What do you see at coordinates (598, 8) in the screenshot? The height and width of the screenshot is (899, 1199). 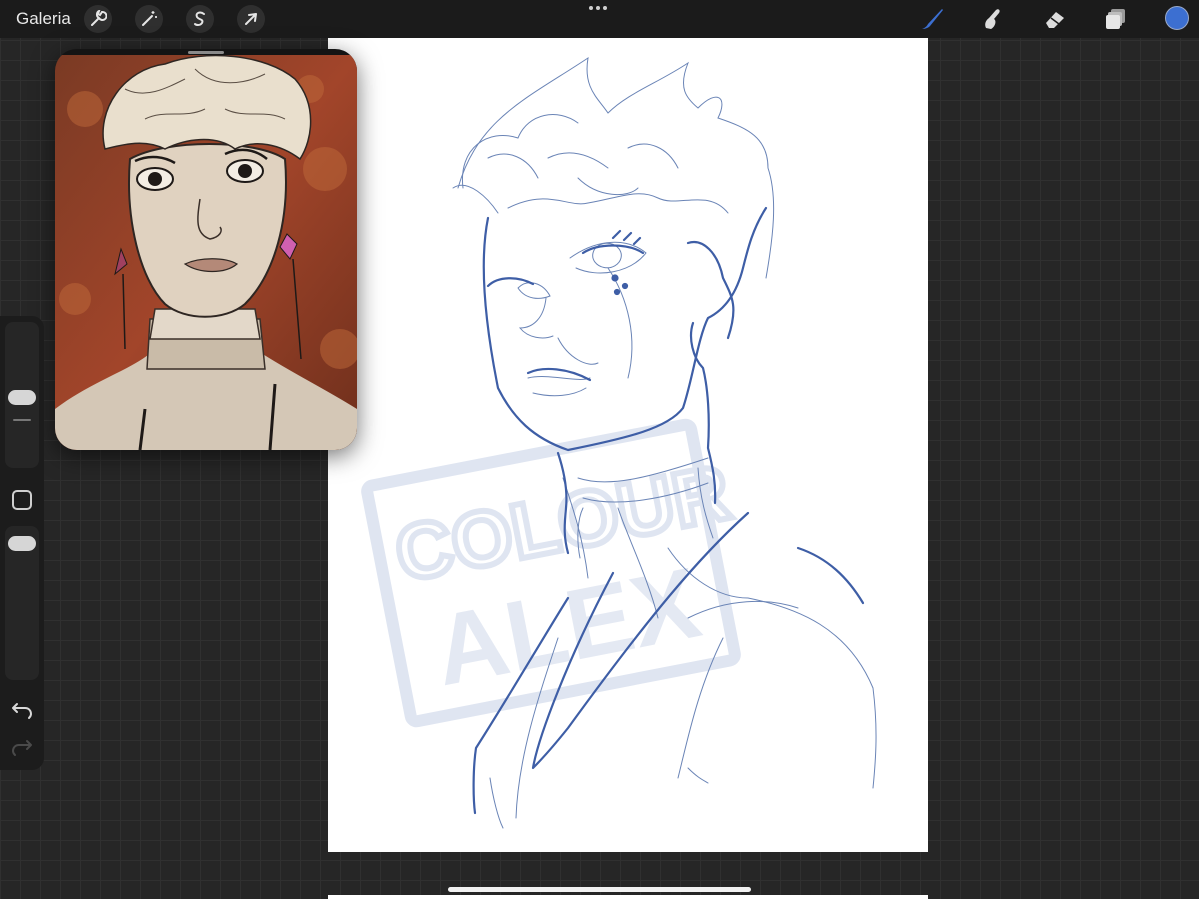 I see `ellipsis-icon` at bounding box center [598, 8].